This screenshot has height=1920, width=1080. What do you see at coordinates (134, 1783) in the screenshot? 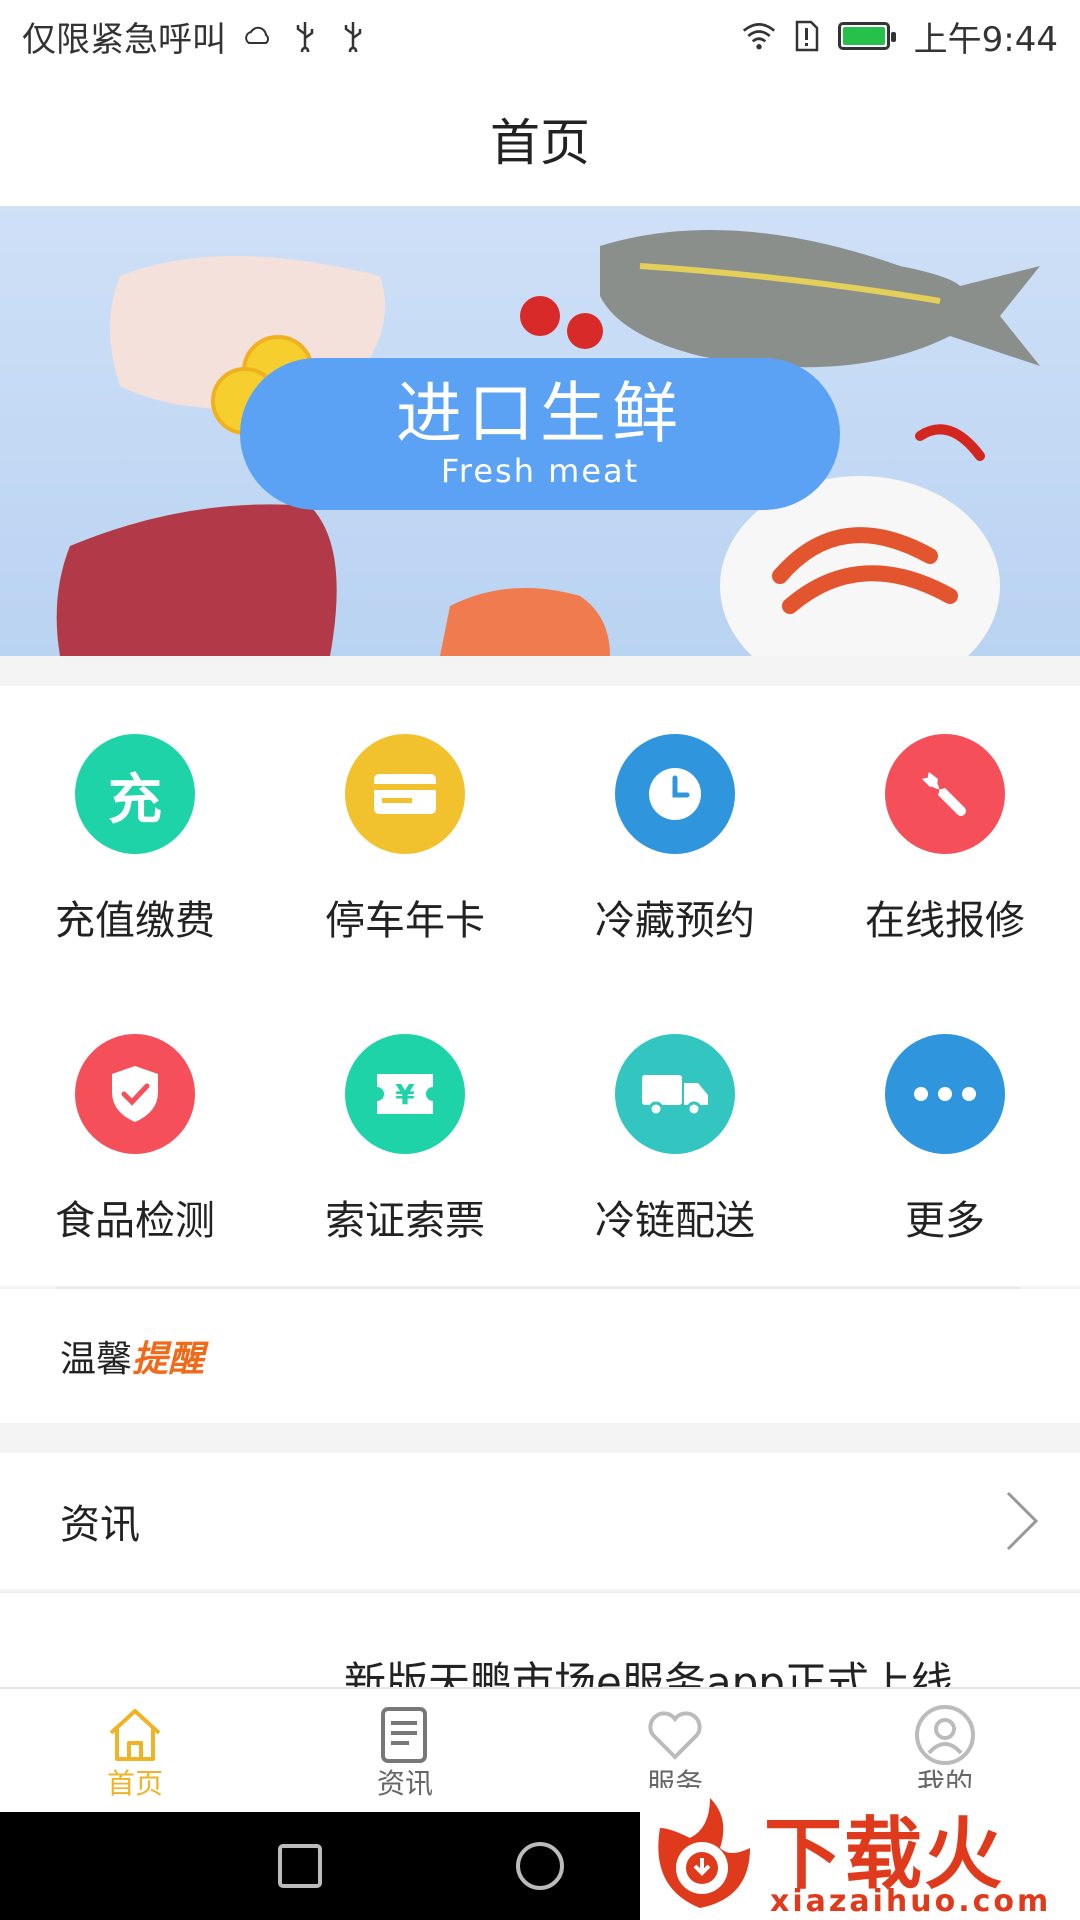
I see `tab-label: 首页` at bounding box center [134, 1783].